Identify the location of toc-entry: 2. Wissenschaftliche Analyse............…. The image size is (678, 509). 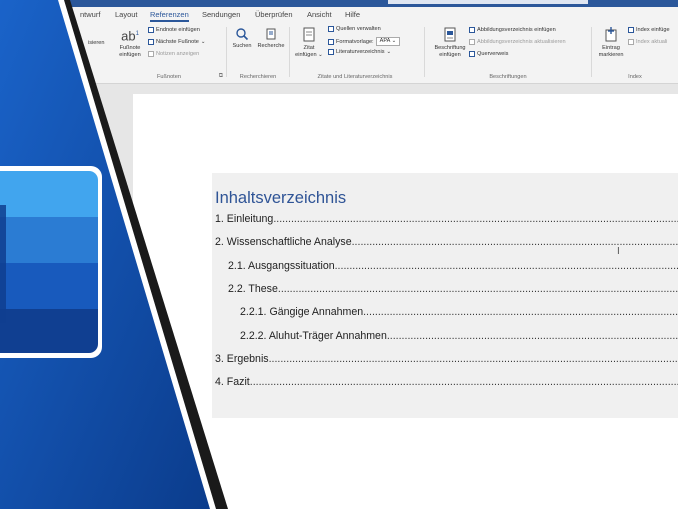
(446, 243).